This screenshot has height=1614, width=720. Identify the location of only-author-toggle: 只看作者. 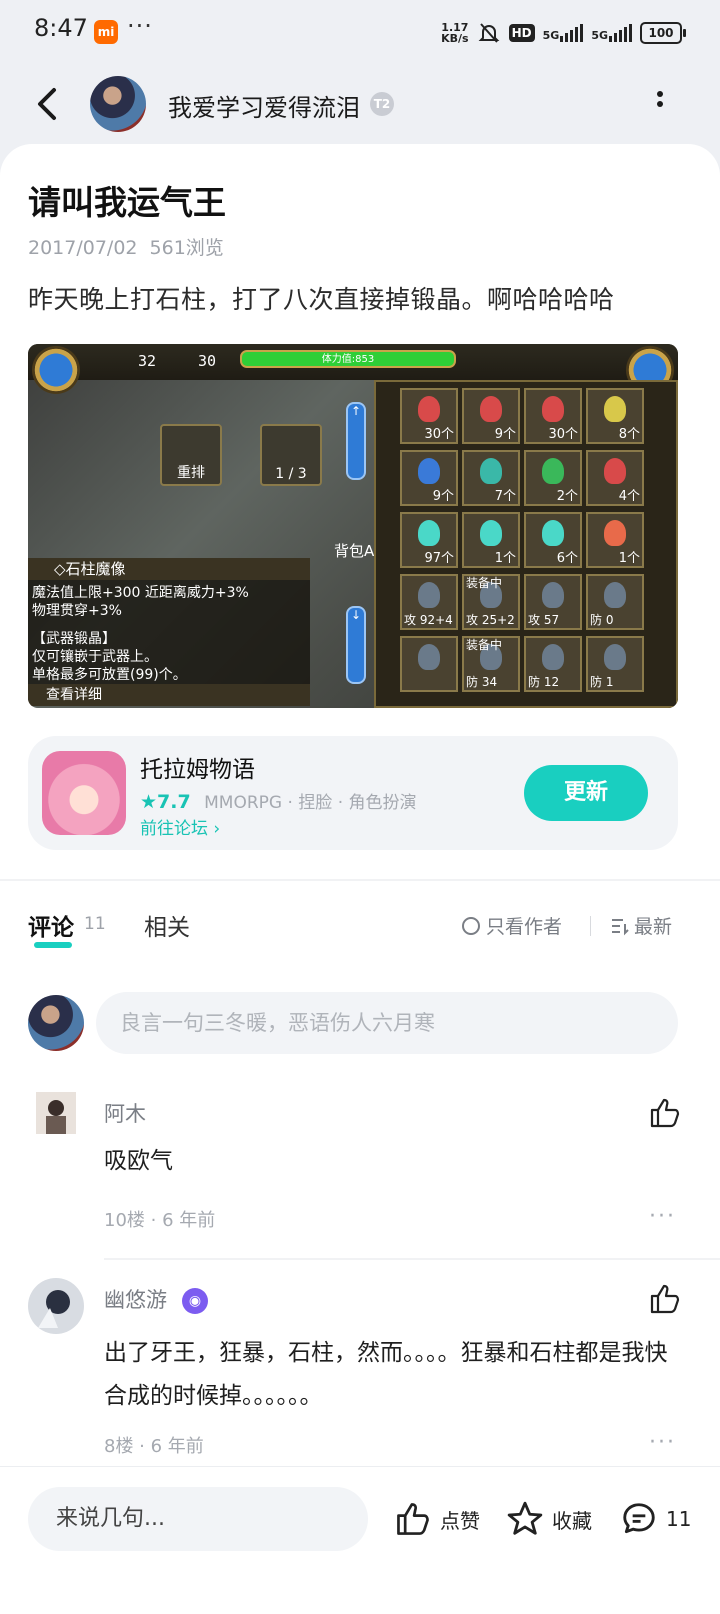
(512, 925).